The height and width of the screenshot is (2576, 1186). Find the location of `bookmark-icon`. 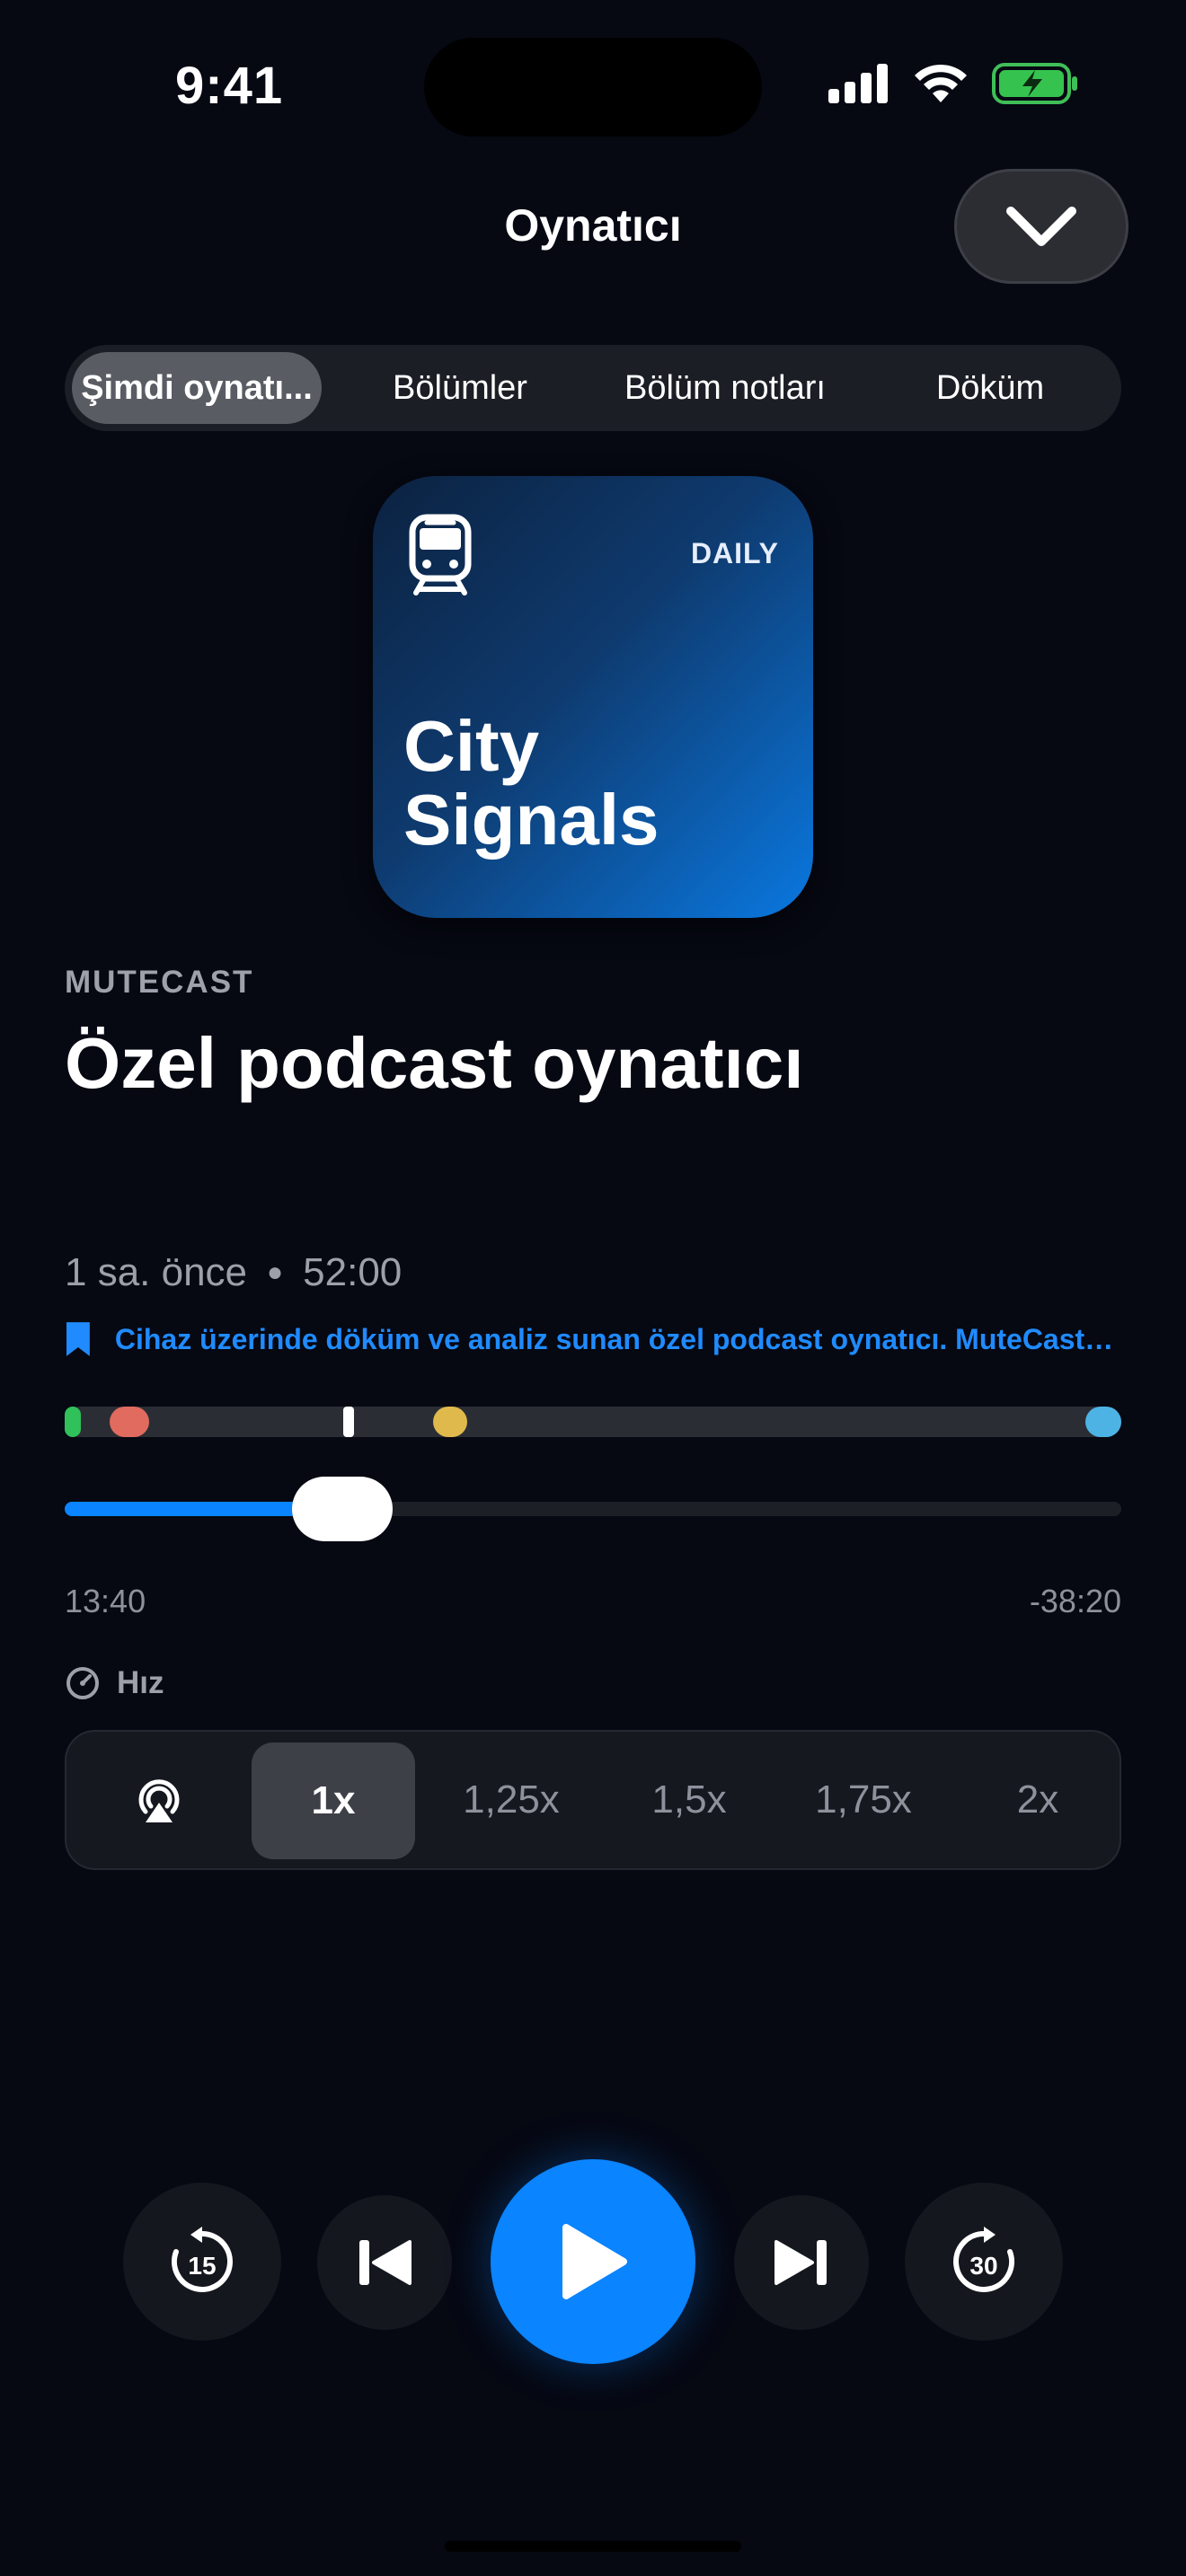

bookmark-icon is located at coordinates (78, 1339).